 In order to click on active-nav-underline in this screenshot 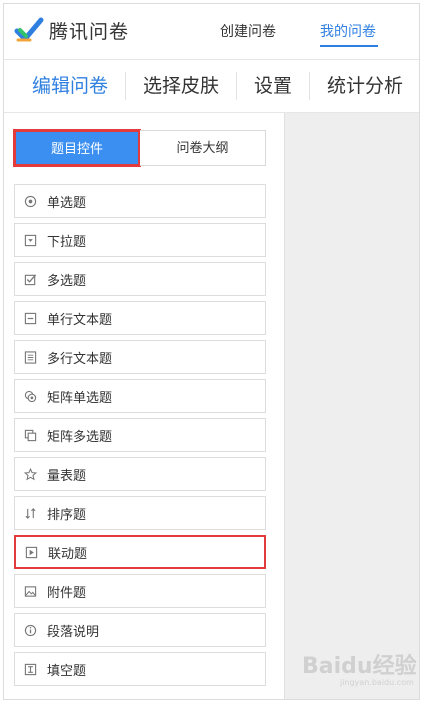, I will do `click(349, 46)`.